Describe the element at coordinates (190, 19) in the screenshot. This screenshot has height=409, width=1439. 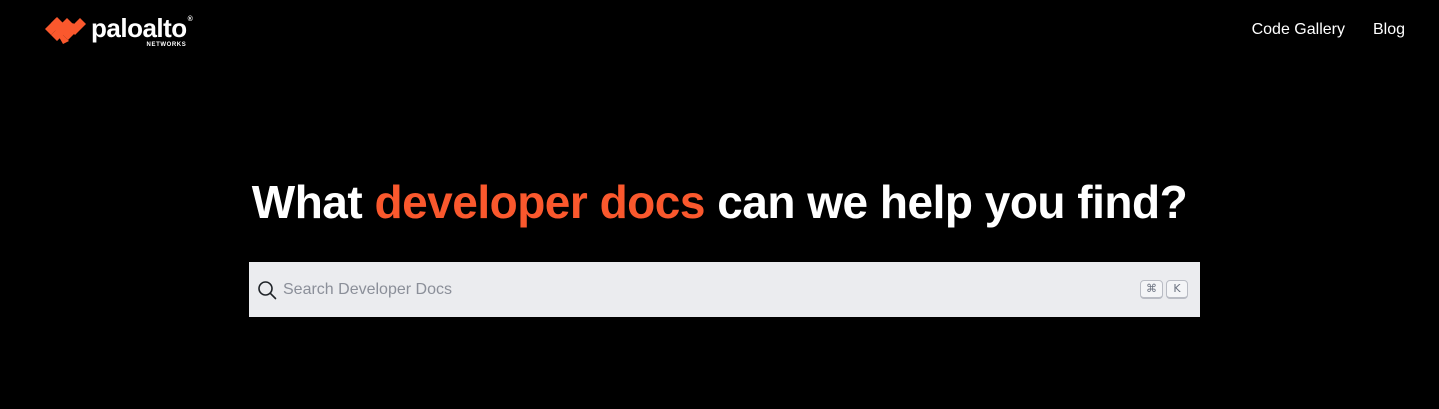
I see `logo-registered-mark: ®` at that location.